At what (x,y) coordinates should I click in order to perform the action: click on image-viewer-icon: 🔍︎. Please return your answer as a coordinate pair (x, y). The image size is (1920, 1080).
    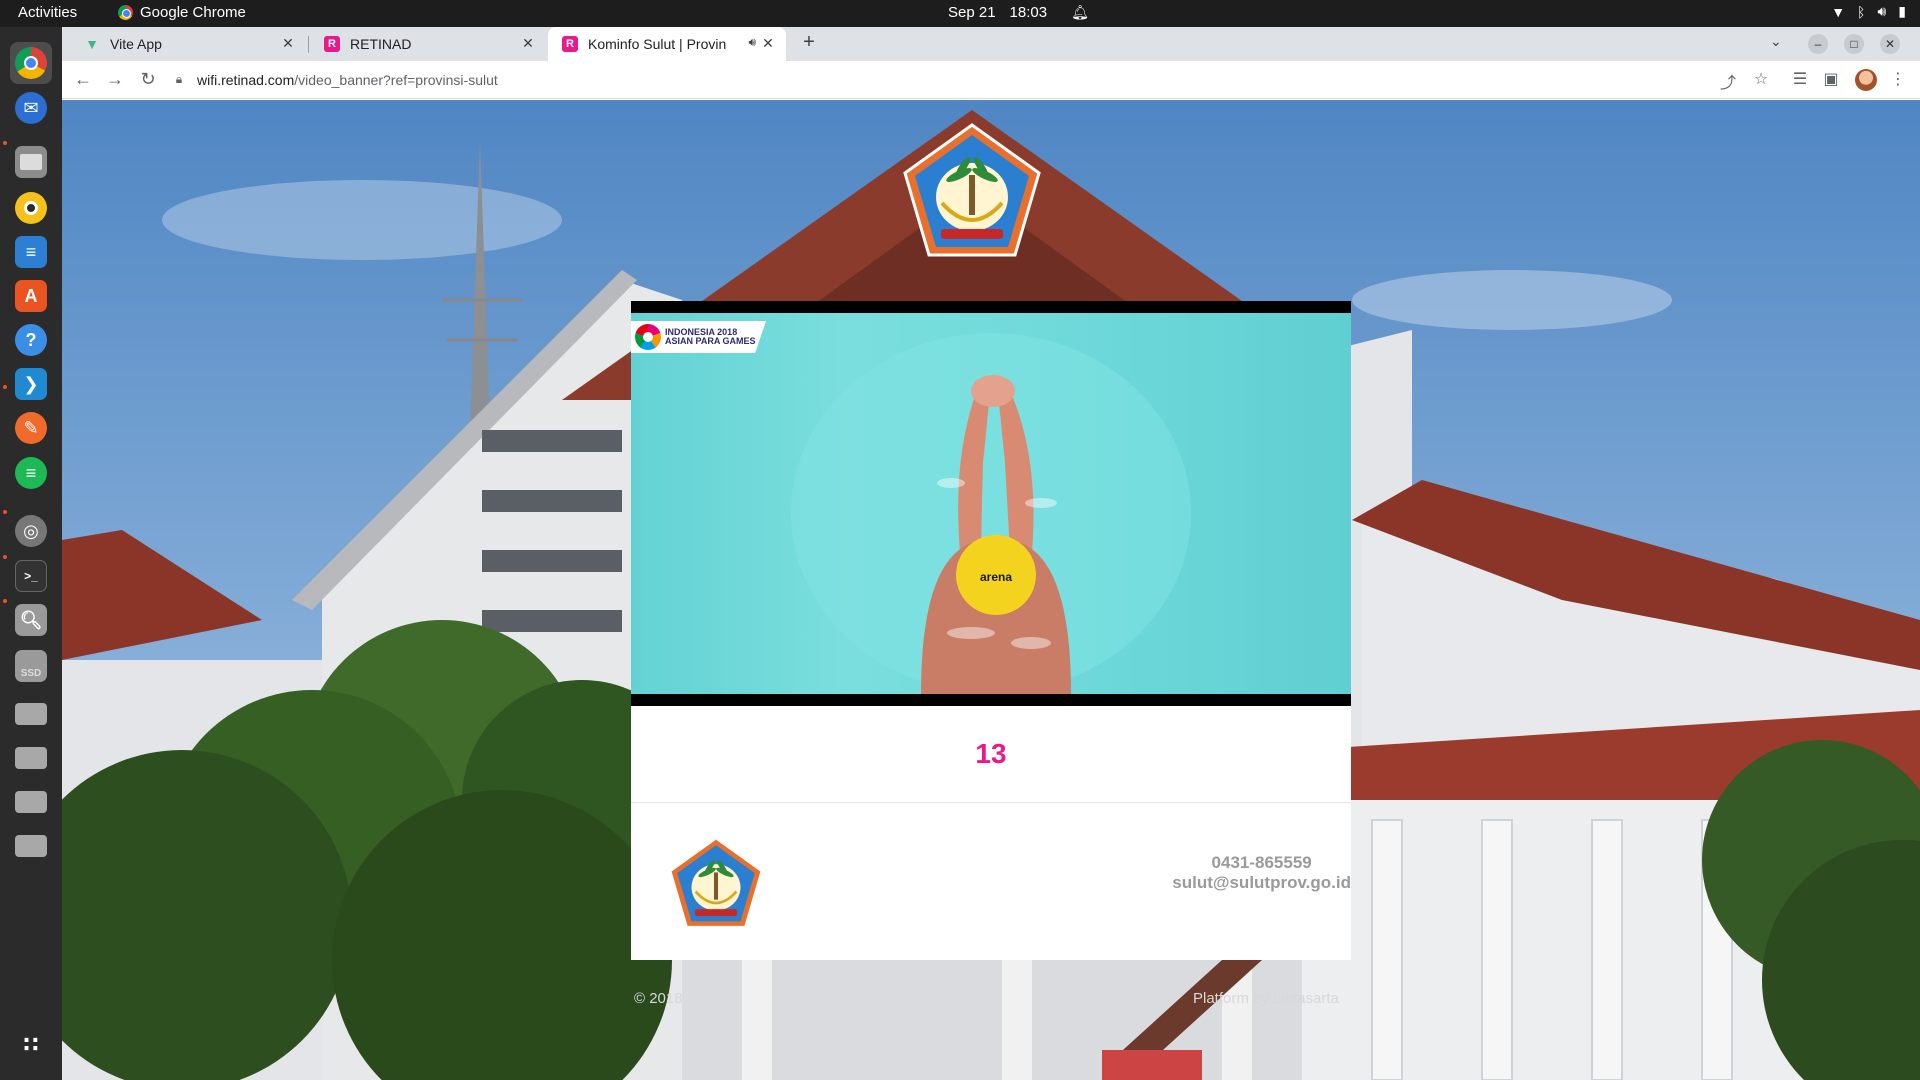
    Looking at the image, I should click on (31, 620).